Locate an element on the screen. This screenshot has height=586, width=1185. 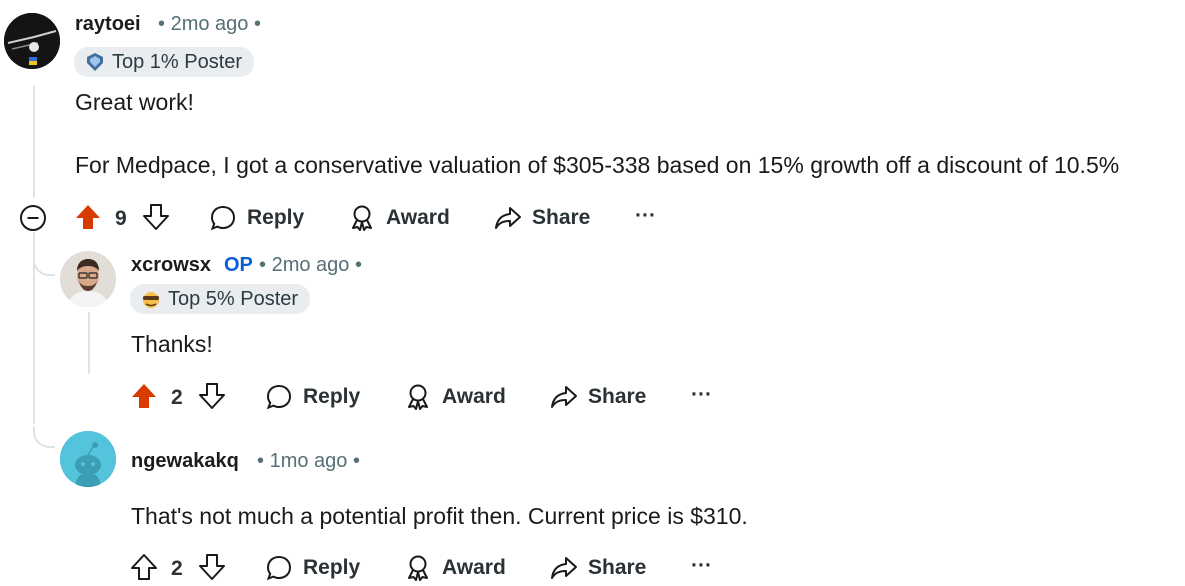
username: xcrowsx is located at coordinates (171, 265).